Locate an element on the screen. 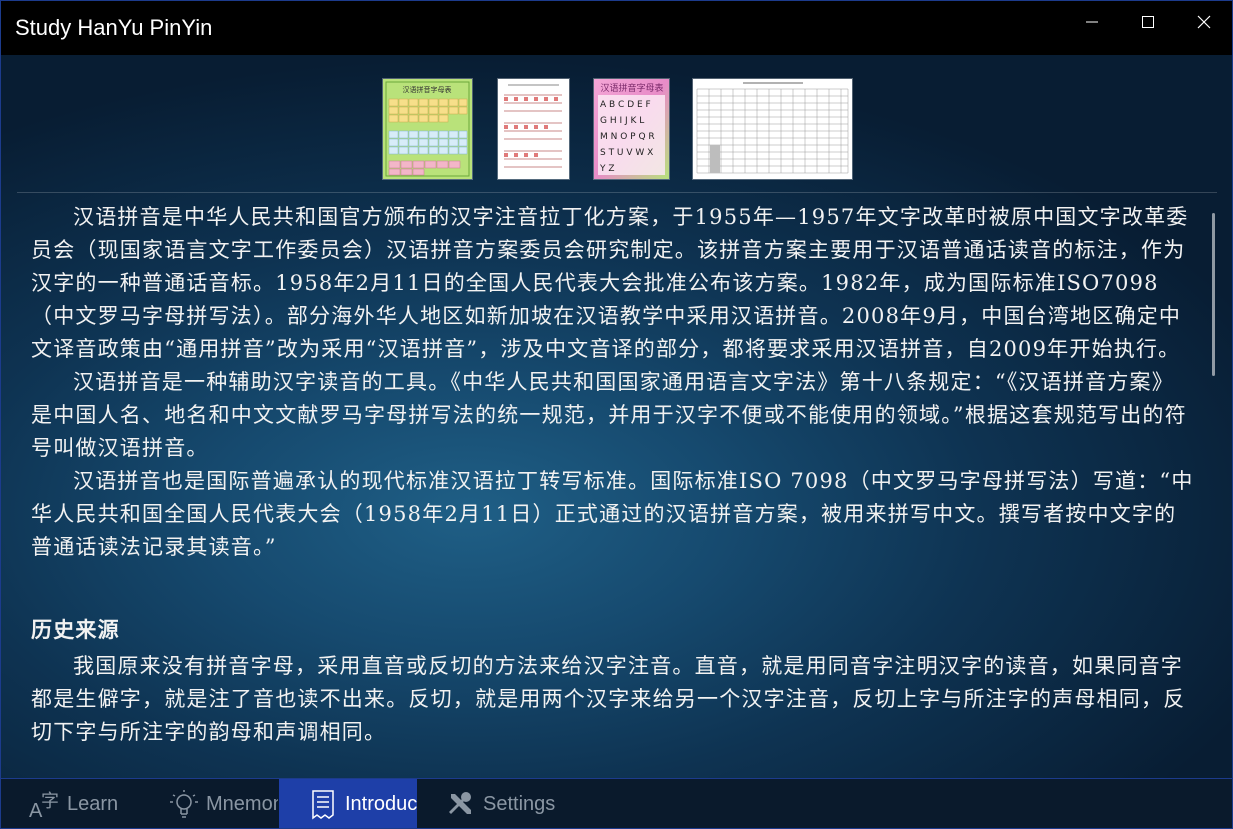 The height and width of the screenshot is (829, 1233). pinyin-chart-thumbnail-1: 汉语拼音字母表 is located at coordinates (427, 129).